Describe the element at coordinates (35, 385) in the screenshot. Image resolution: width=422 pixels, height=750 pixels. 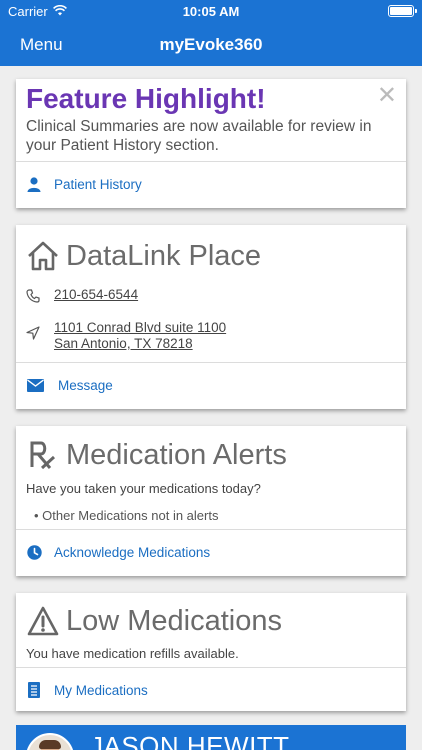
I see `envelope-icon` at that location.